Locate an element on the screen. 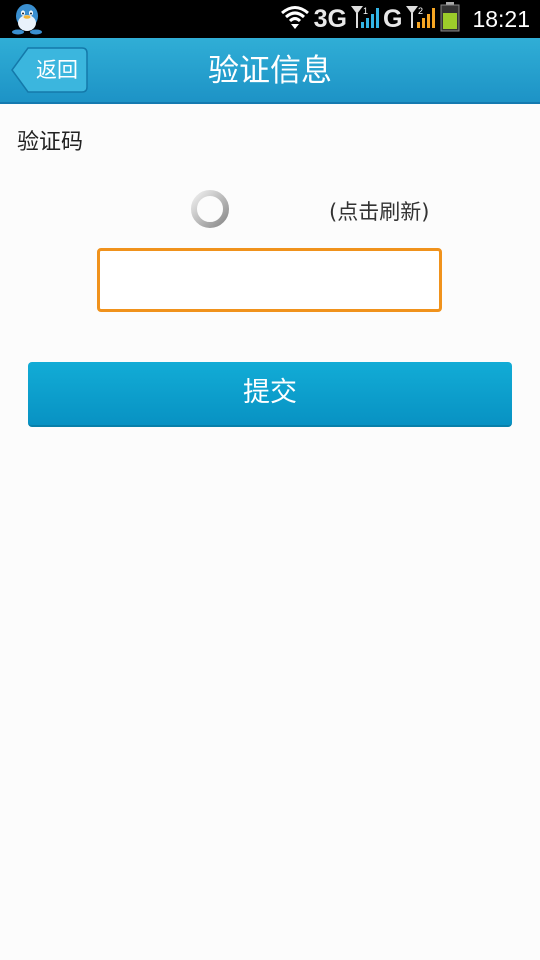 This screenshot has width=540, height=960. clock: 18:21 is located at coordinates (501, 19).